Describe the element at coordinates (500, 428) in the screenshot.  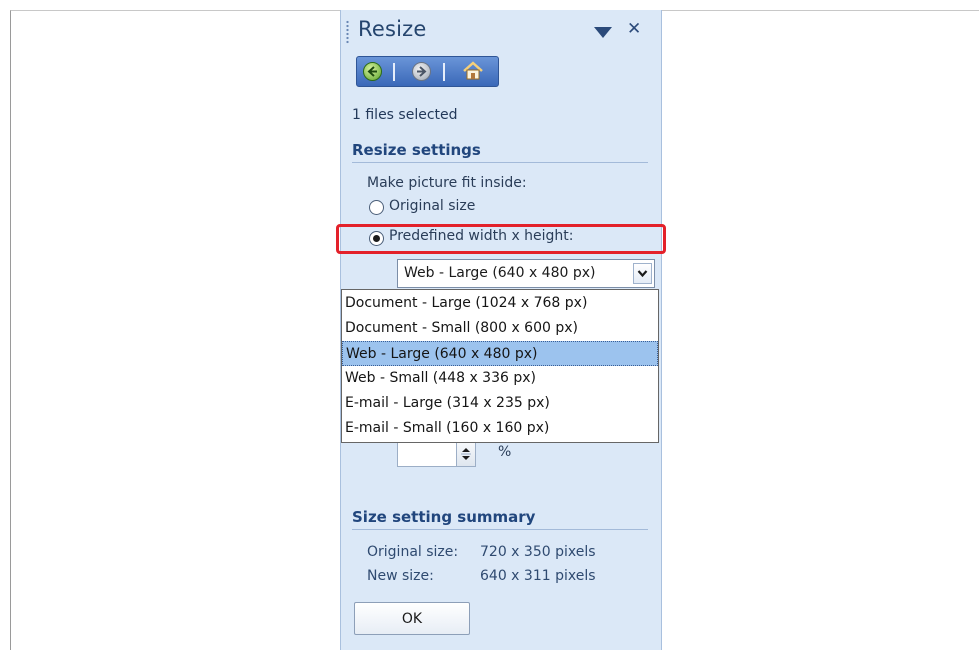
I see `dropdown-option: E-mail - Small (160 x 160 px)` at that location.